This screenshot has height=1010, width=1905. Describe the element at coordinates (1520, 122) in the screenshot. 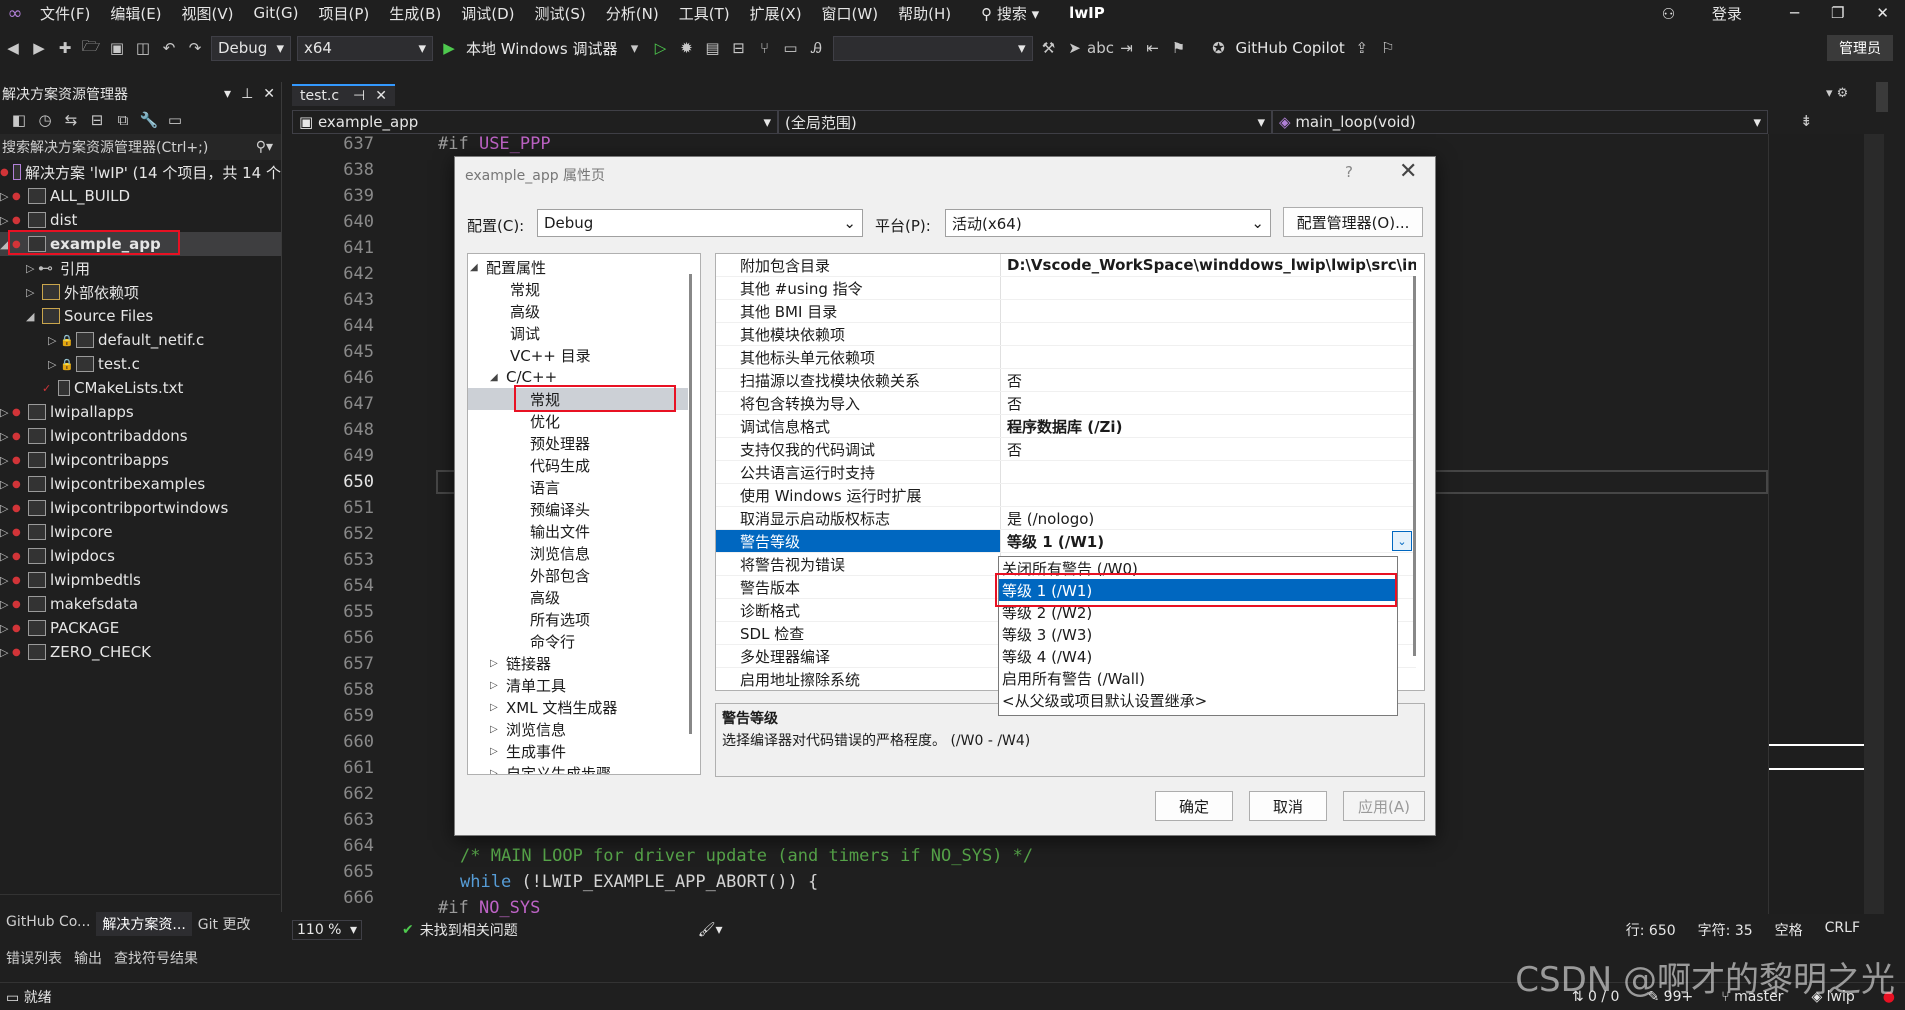

I see `nav-function-select: ◈ main_loop(void) ▾` at that location.